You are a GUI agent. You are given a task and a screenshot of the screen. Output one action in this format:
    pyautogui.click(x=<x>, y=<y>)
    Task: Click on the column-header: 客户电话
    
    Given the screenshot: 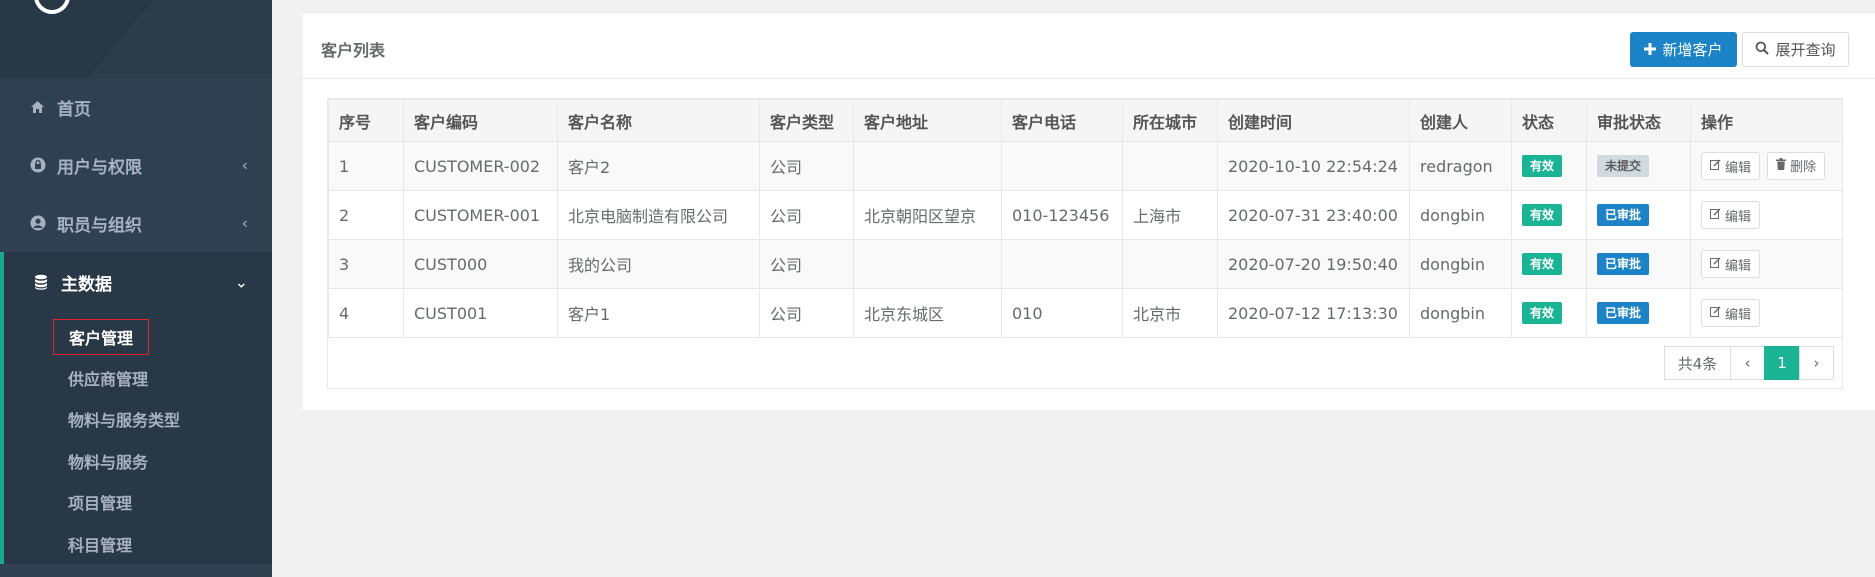 What is the action you would take?
    pyautogui.click(x=1062, y=120)
    